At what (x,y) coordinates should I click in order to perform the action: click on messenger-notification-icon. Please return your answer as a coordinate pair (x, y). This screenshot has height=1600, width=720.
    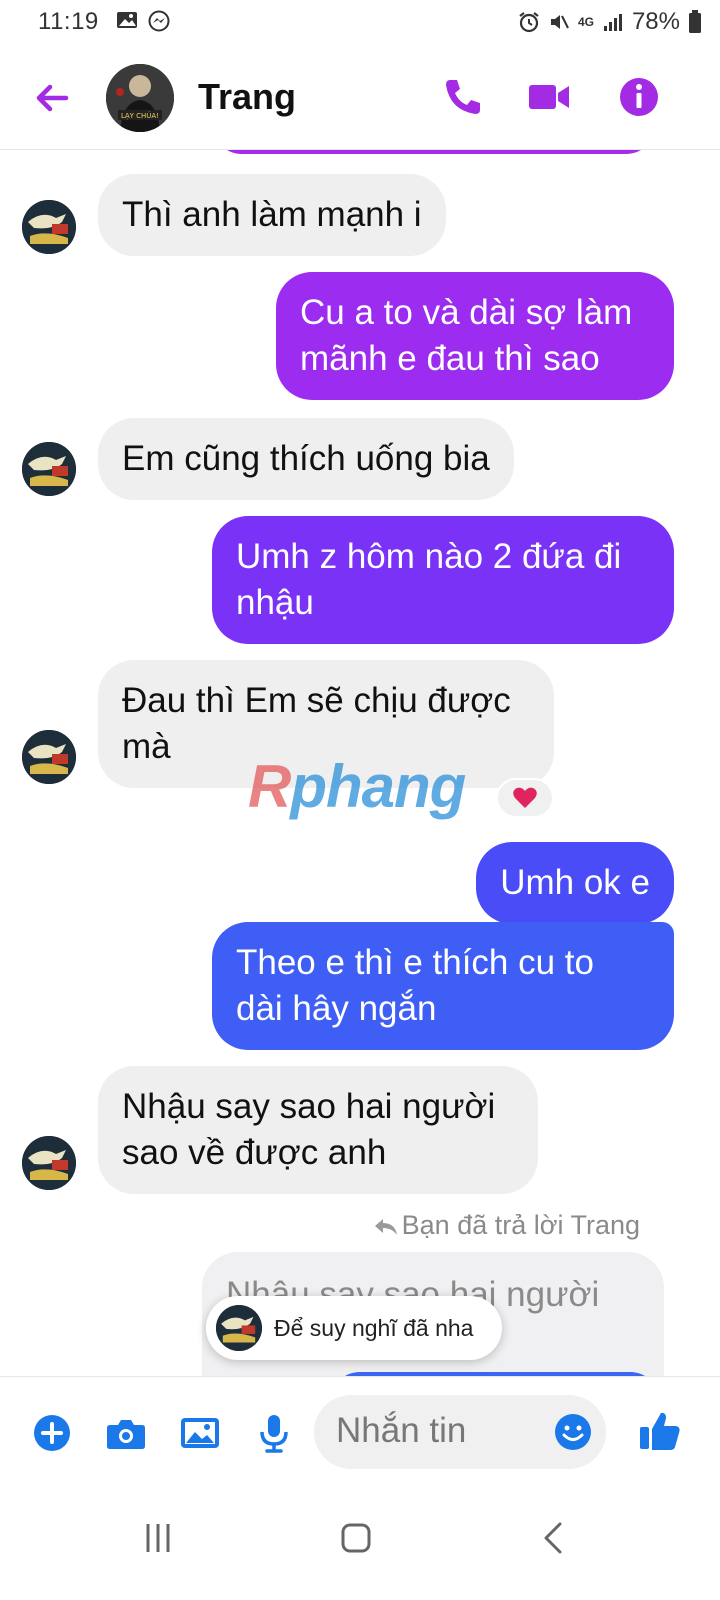
    Looking at the image, I should click on (159, 21).